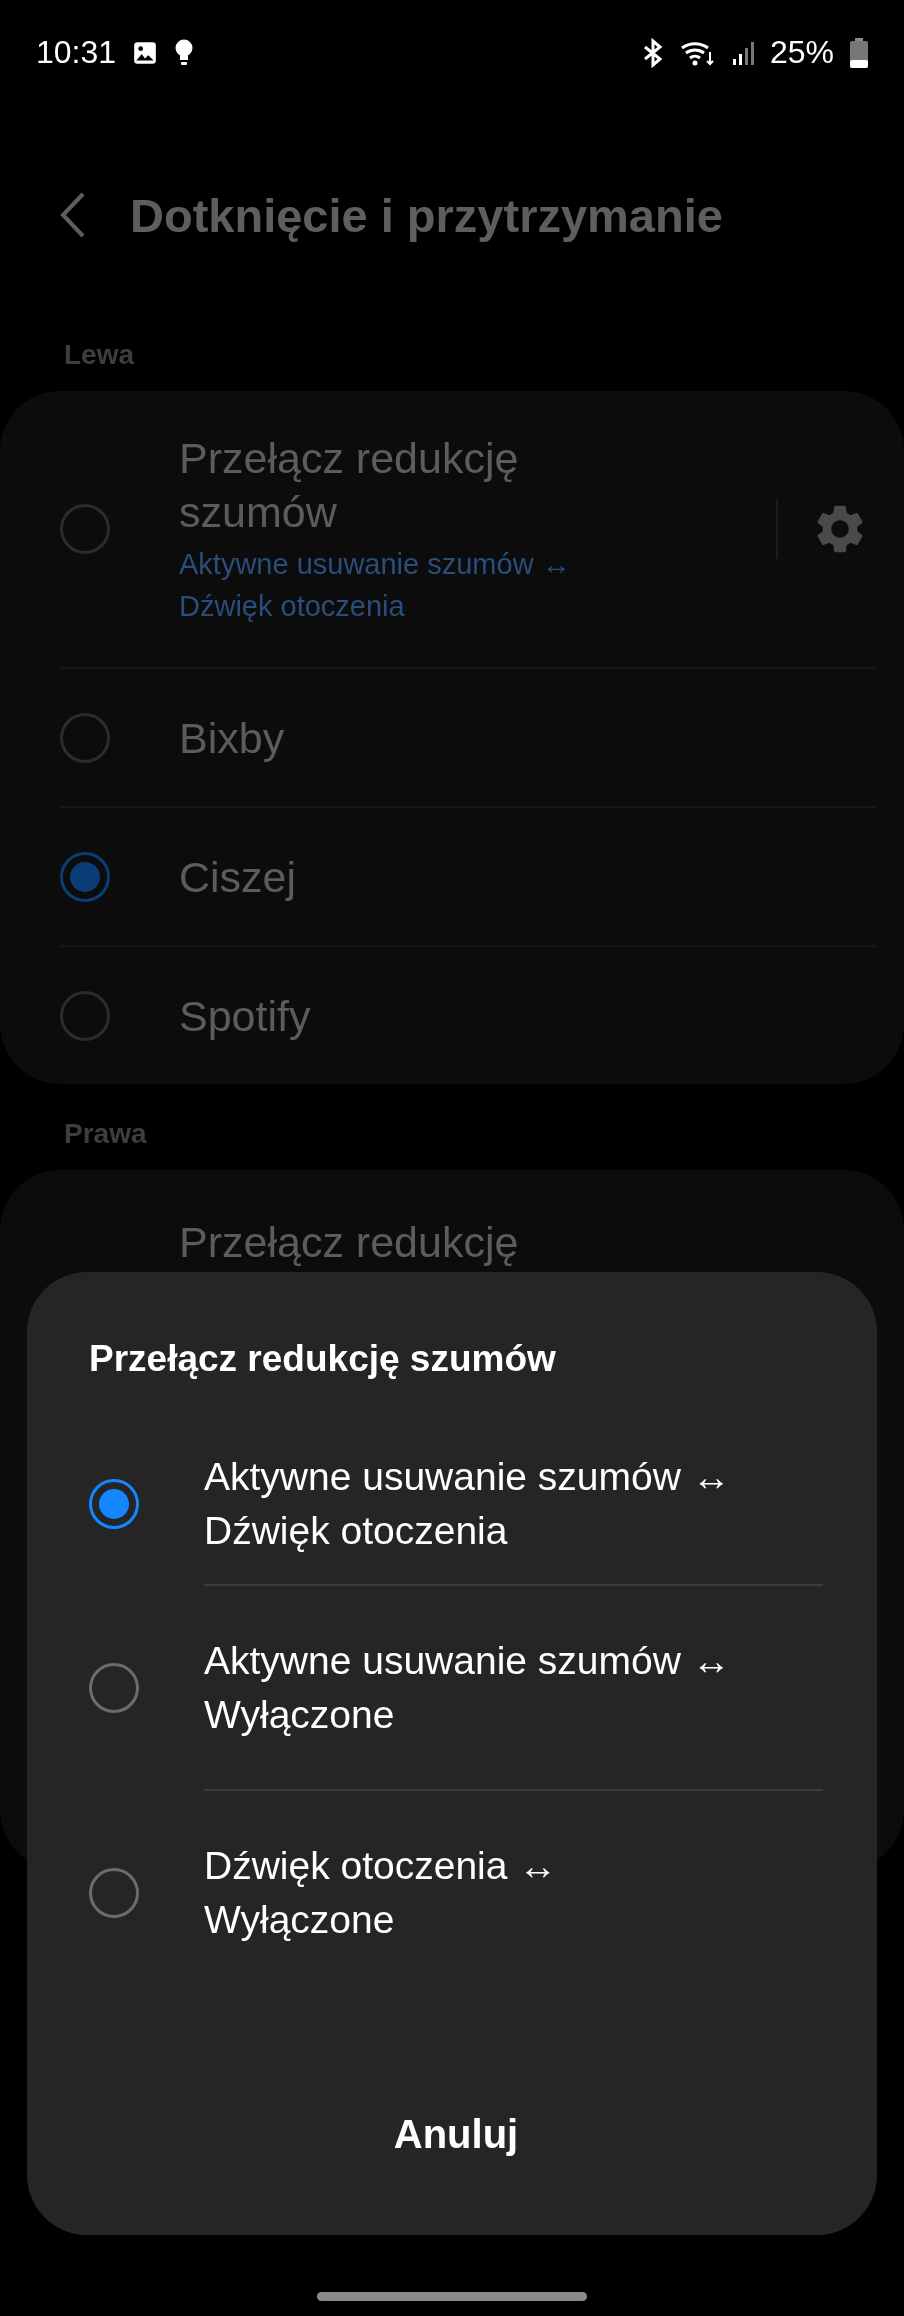 The image size is (904, 2316). Describe the element at coordinates (105, 1134) in the screenshot. I see `section-label: Prawa` at that location.